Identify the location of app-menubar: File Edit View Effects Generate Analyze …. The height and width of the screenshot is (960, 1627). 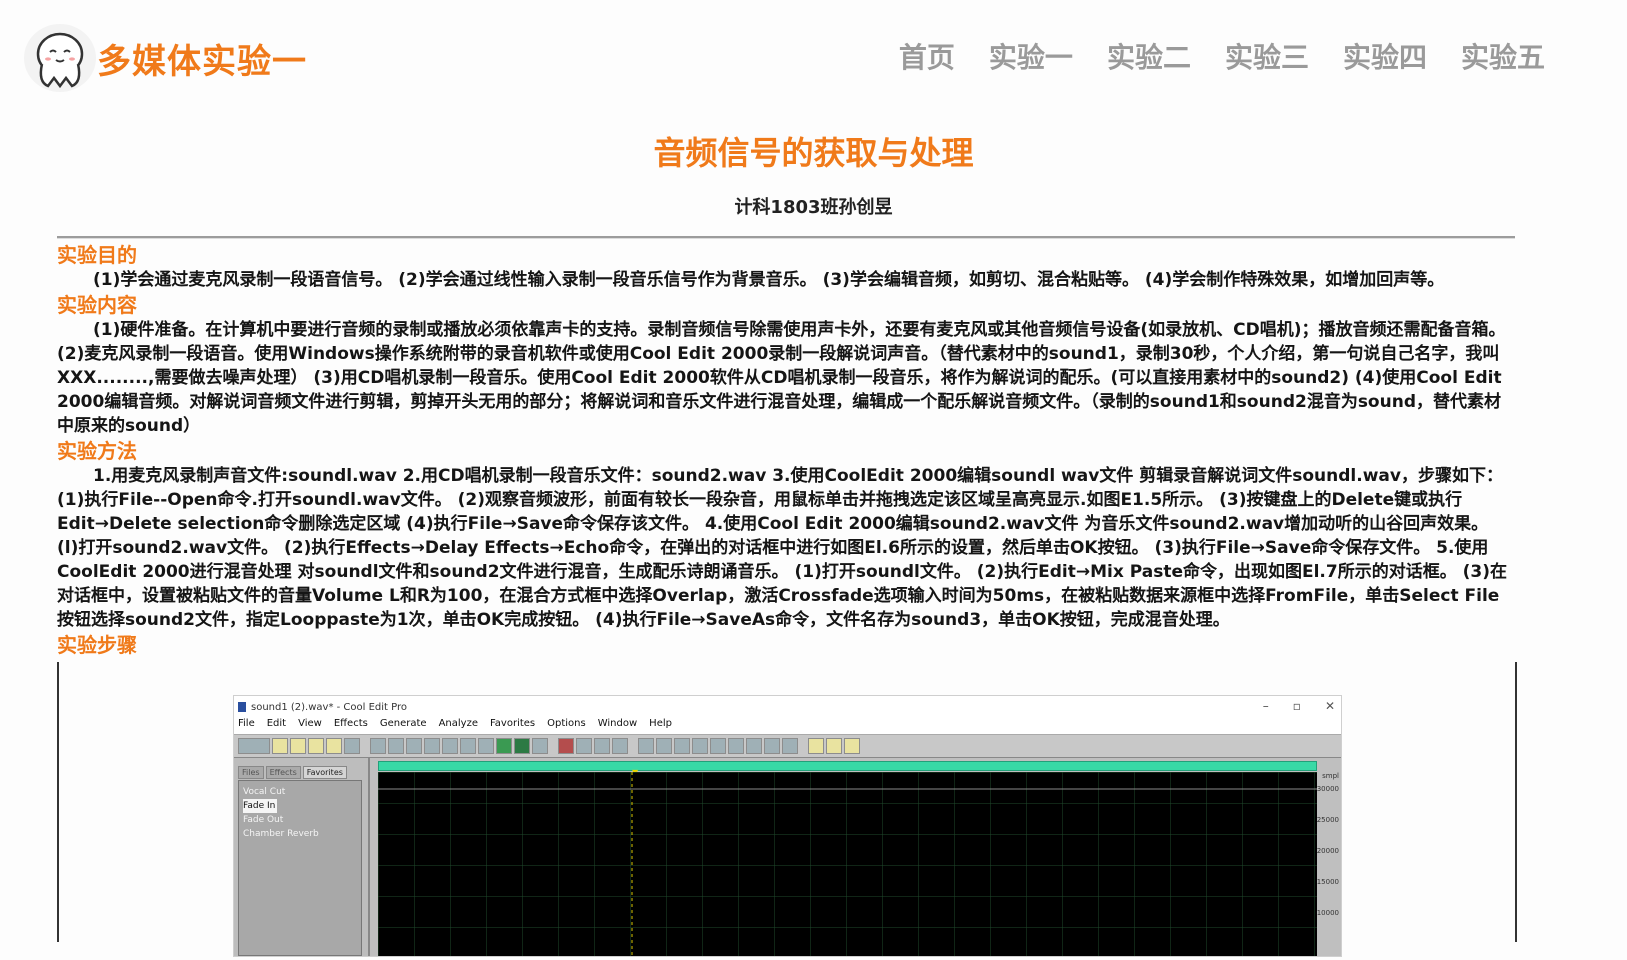
(787, 726).